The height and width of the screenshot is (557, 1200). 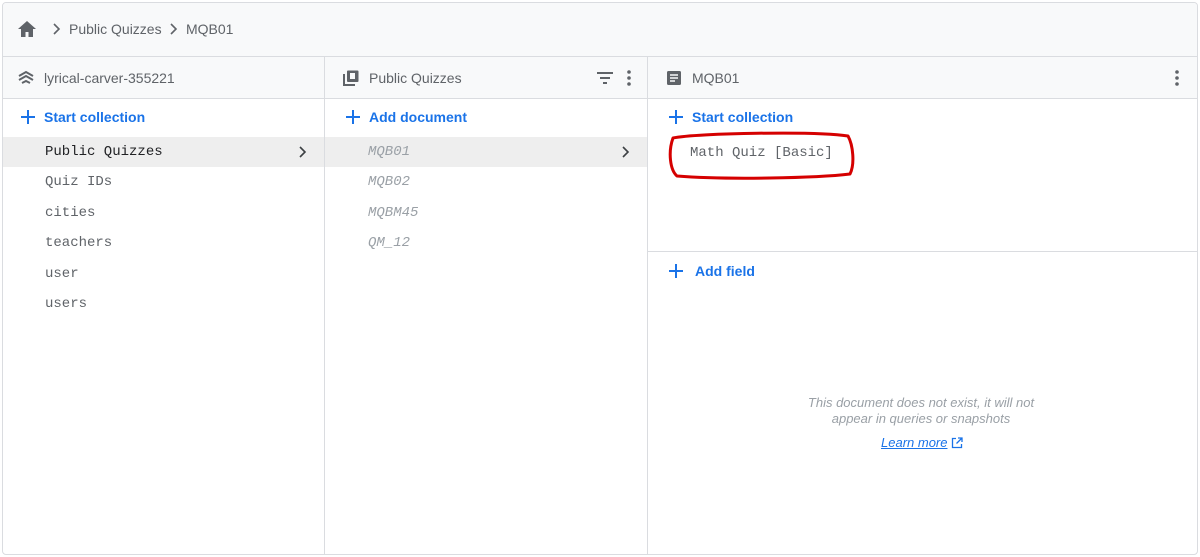 What do you see at coordinates (163, 152) in the screenshot?
I see `collection-item-public-quizzes: Public Quizzes` at bounding box center [163, 152].